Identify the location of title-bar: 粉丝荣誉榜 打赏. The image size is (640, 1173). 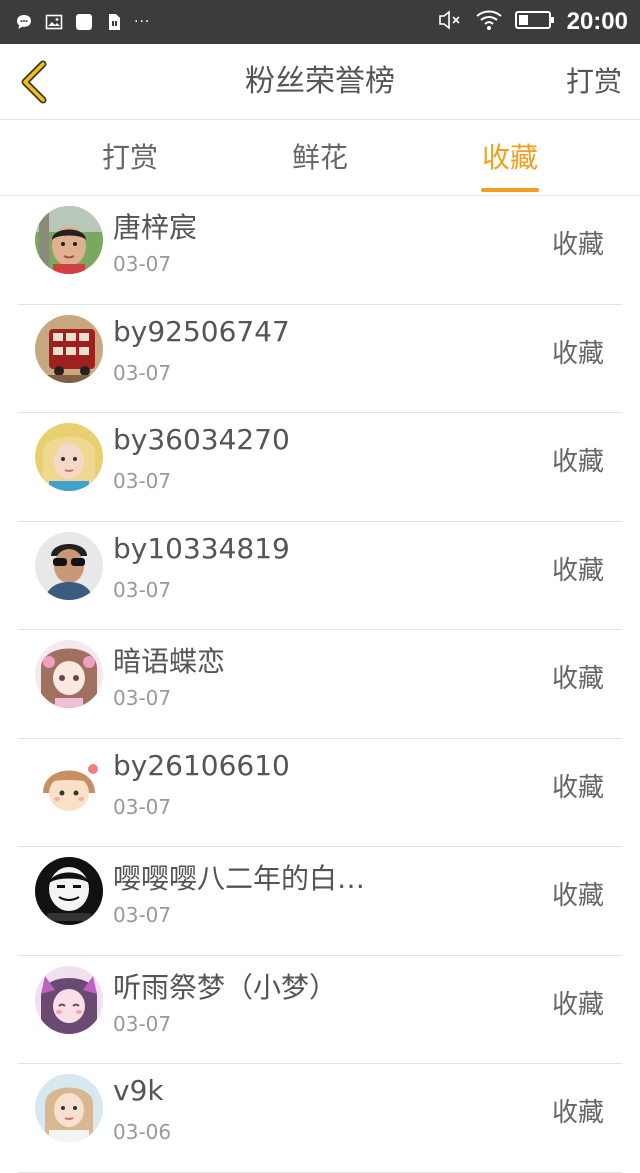
(320, 82).